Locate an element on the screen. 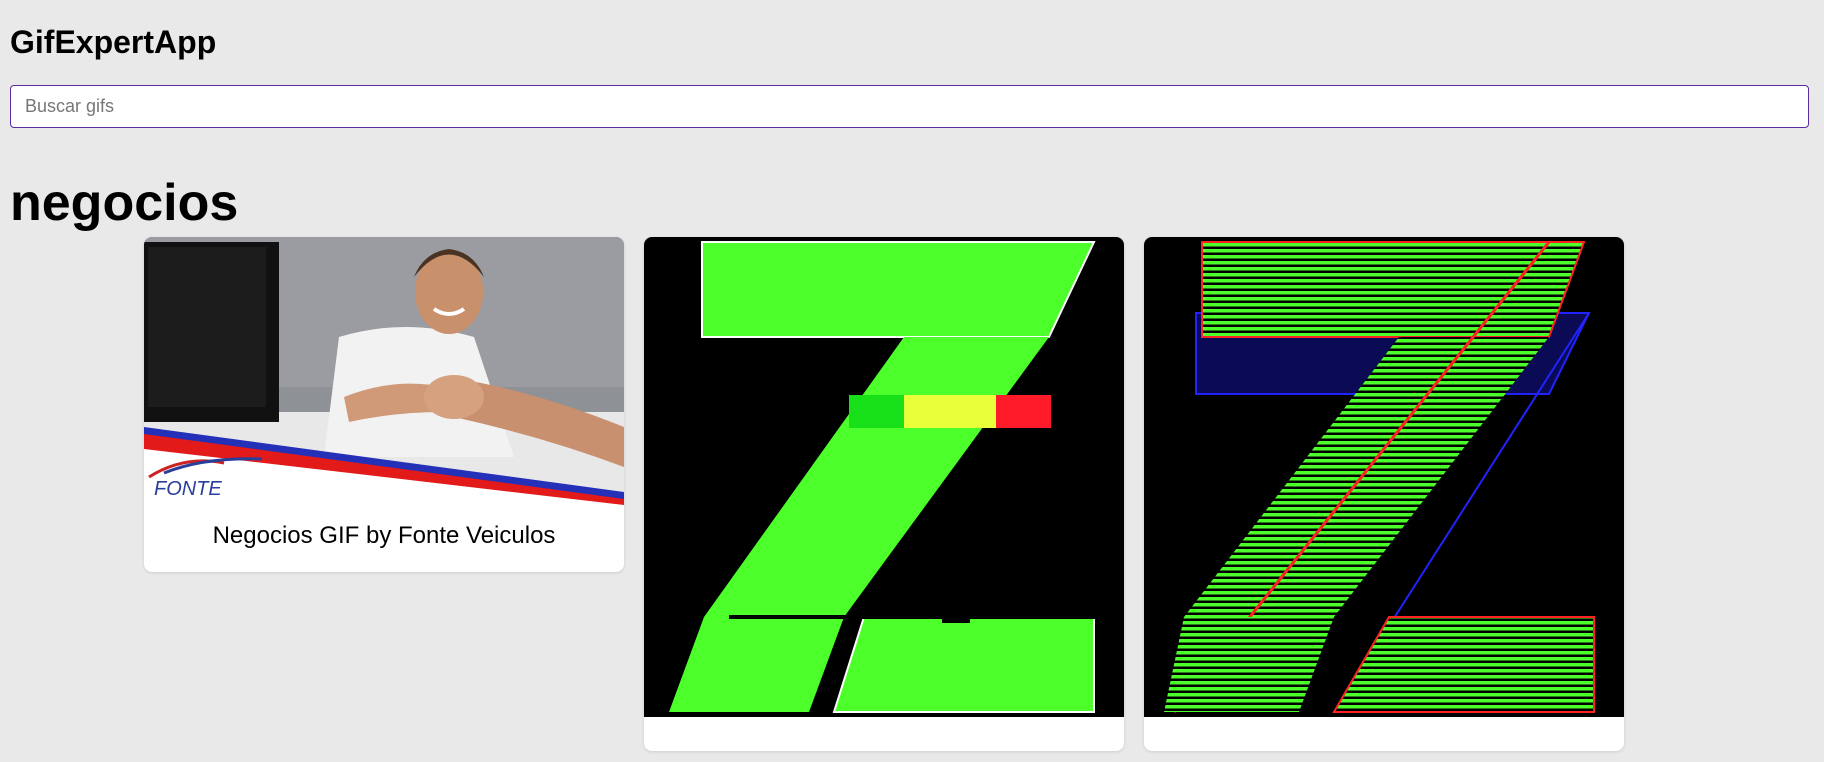  category-title: negocios is located at coordinates (124, 203).